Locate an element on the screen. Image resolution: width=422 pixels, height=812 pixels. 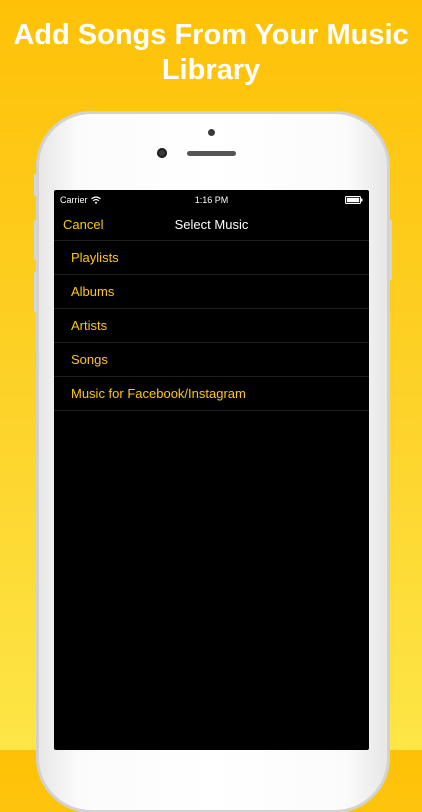
list-item-songs: Songs is located at coordinates (211, 360).